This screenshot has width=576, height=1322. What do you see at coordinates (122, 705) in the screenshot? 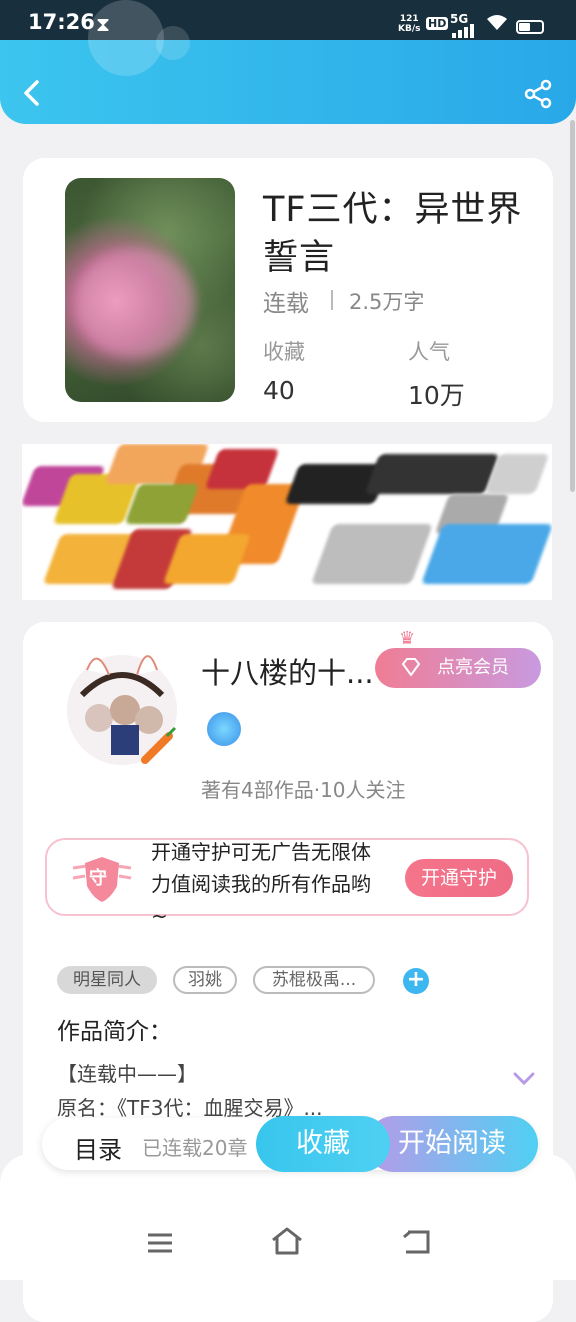
I see `author-avatar` at bounding box center [122, 705].